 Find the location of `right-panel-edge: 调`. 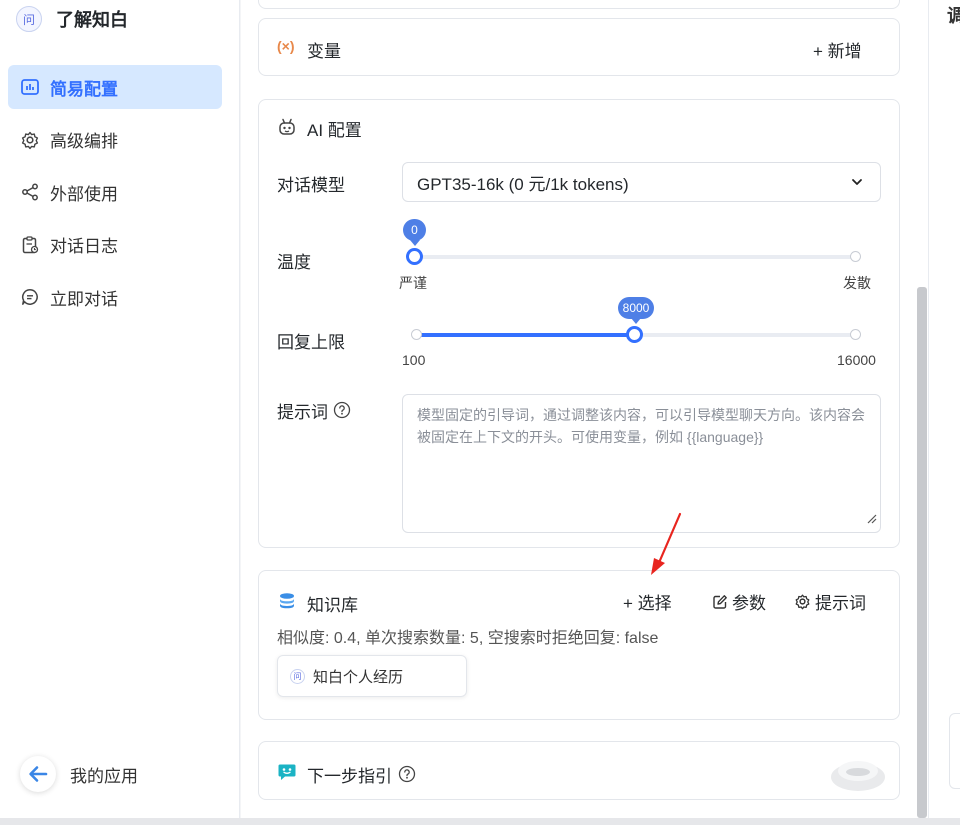

right-panel-edge: 调 is located at coordinates (944, 412).